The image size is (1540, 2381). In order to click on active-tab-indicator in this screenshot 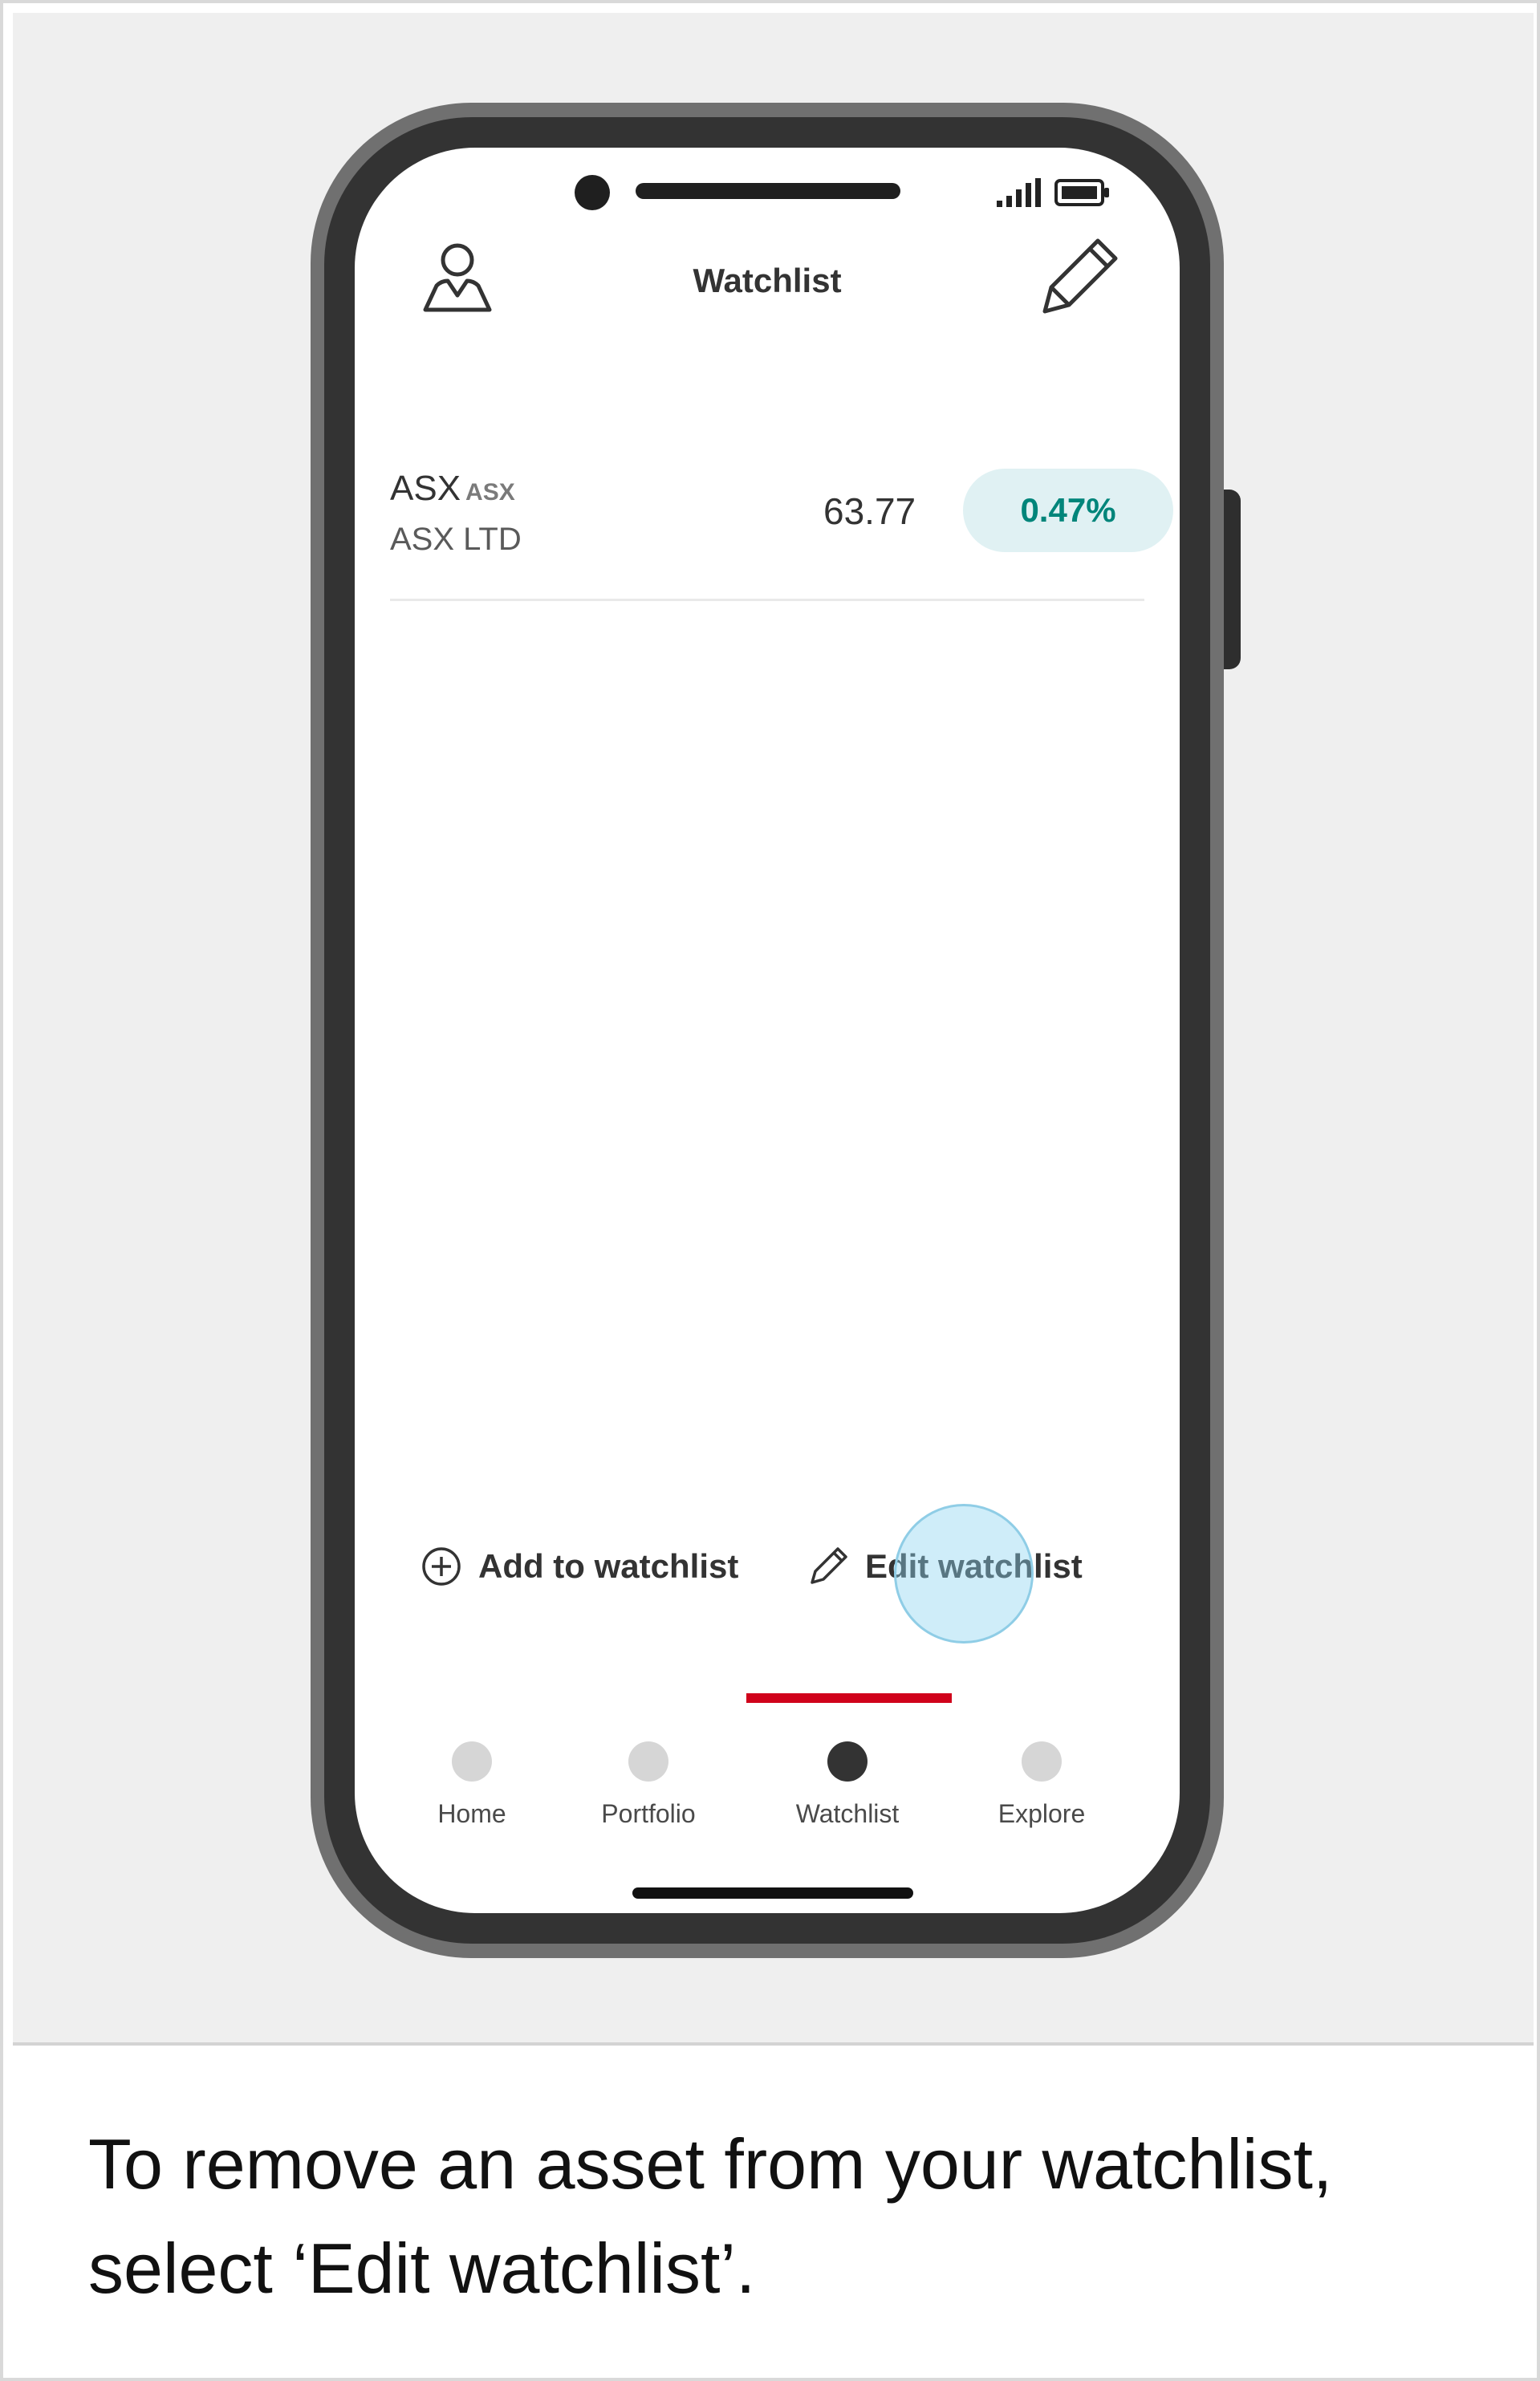, I will do `click(849, 1698)`.